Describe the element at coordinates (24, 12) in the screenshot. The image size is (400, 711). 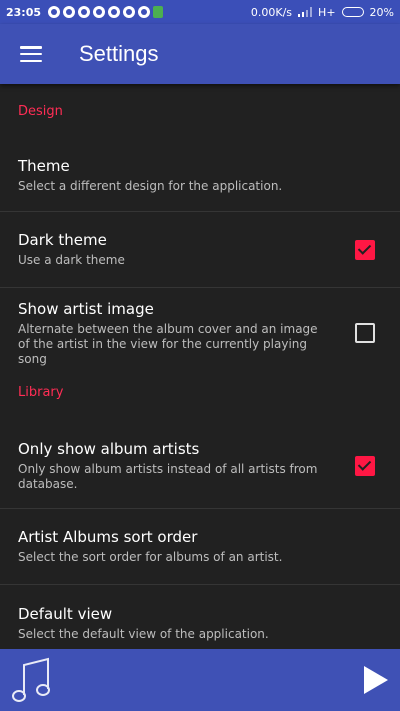
I see `status-time: 23:05` at that location.